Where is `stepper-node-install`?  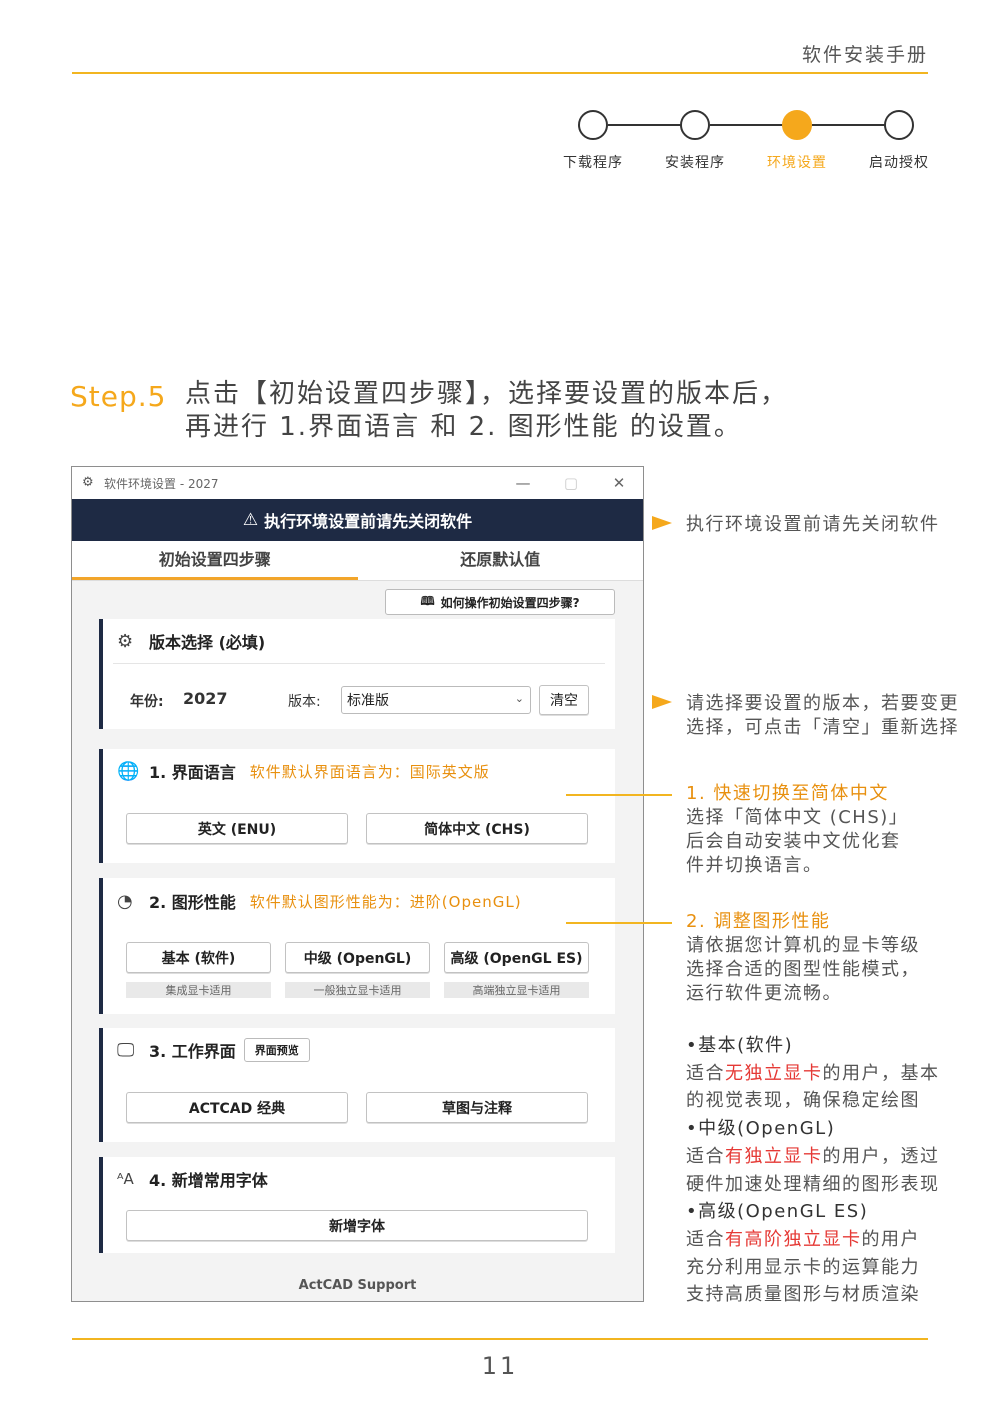
stepper-node-install is located at coordinates (695, 125).